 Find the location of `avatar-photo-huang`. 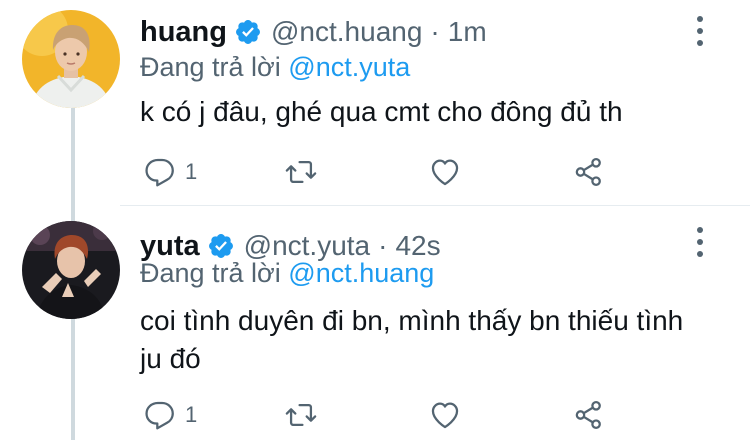

avatar-photo-huang is located at coordinates (71, 59).